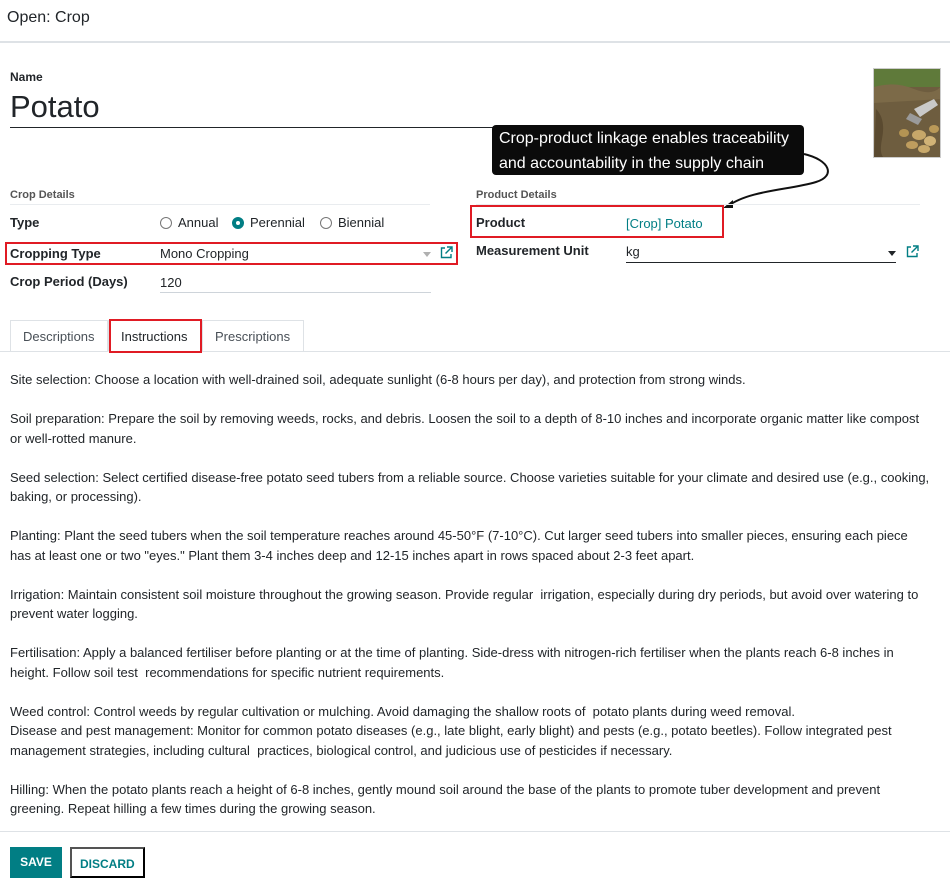 The image size is (950, 881). Describe the element at coordinates (256, 127) in the screenshot. I see `name-underline` at that location.